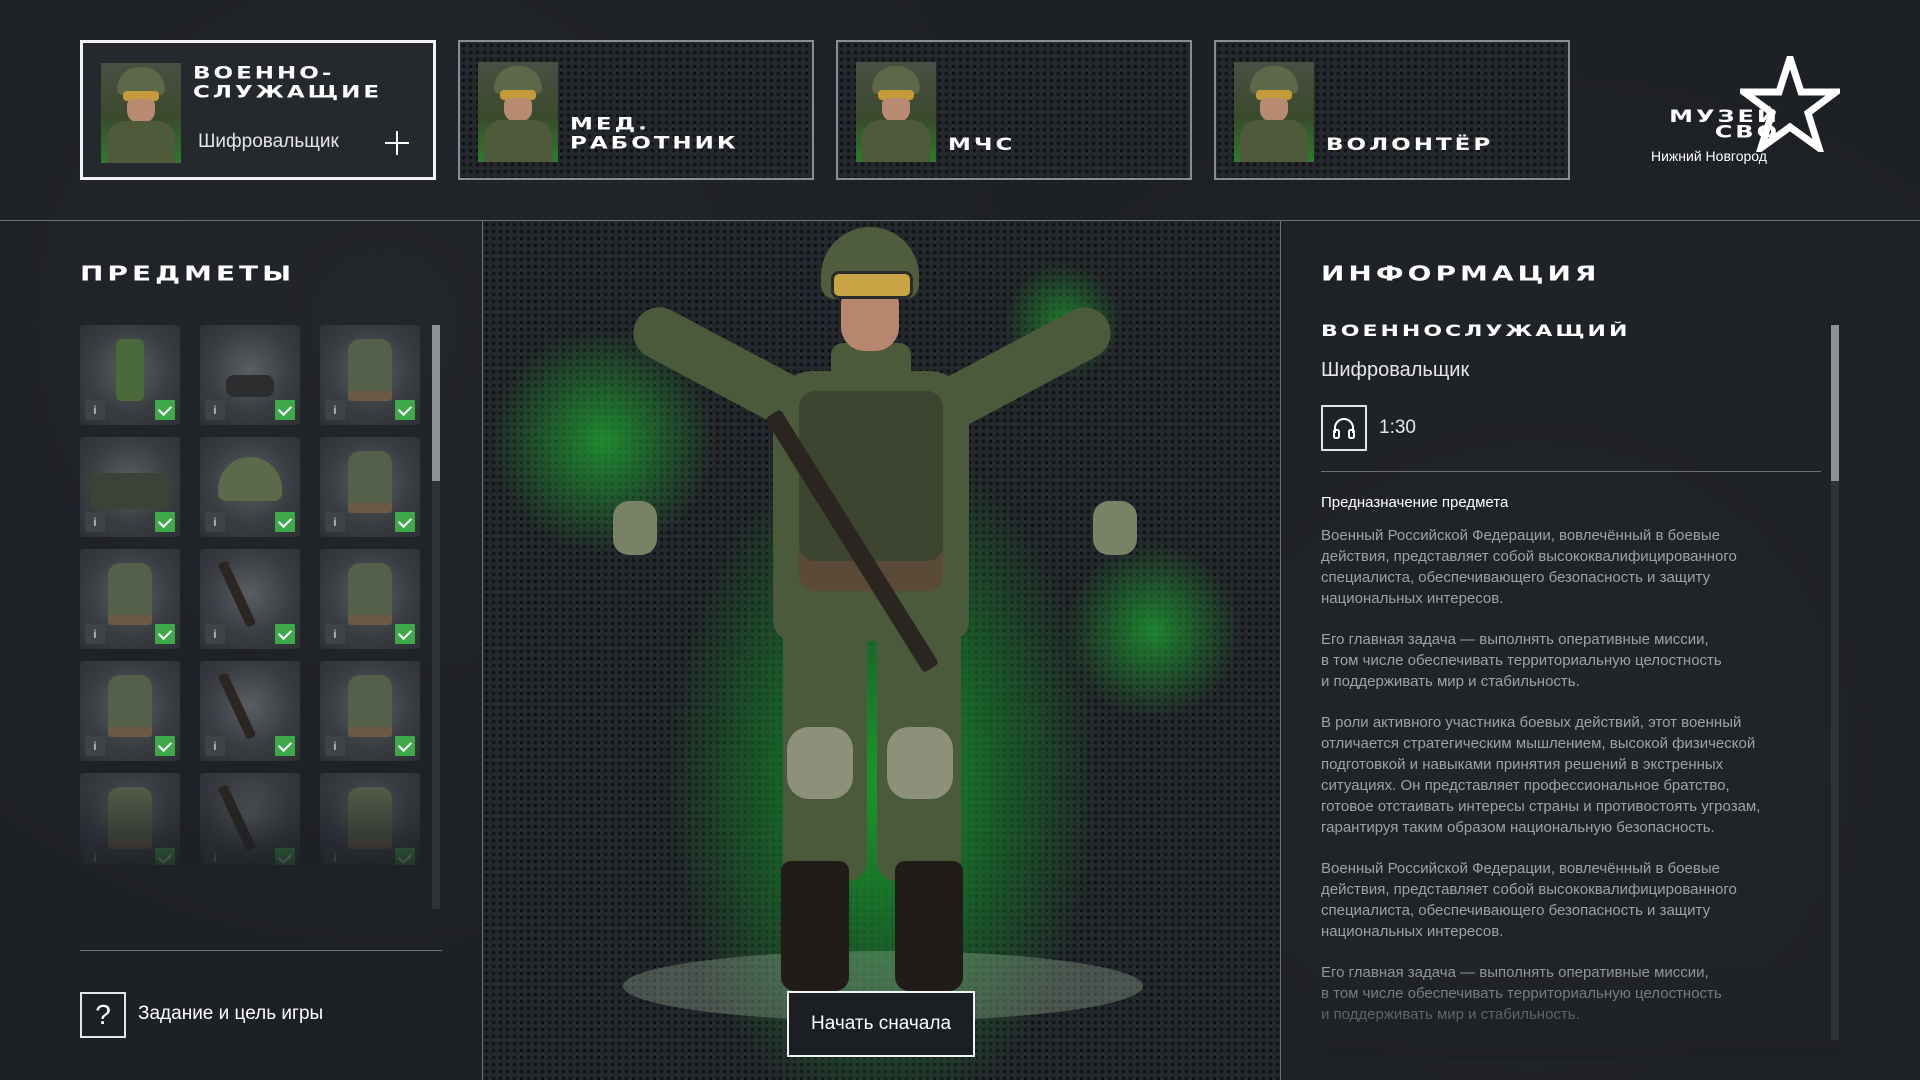 The image size is (1920, 1080). I want to click on info-scrollbar, so click(1835, 682).